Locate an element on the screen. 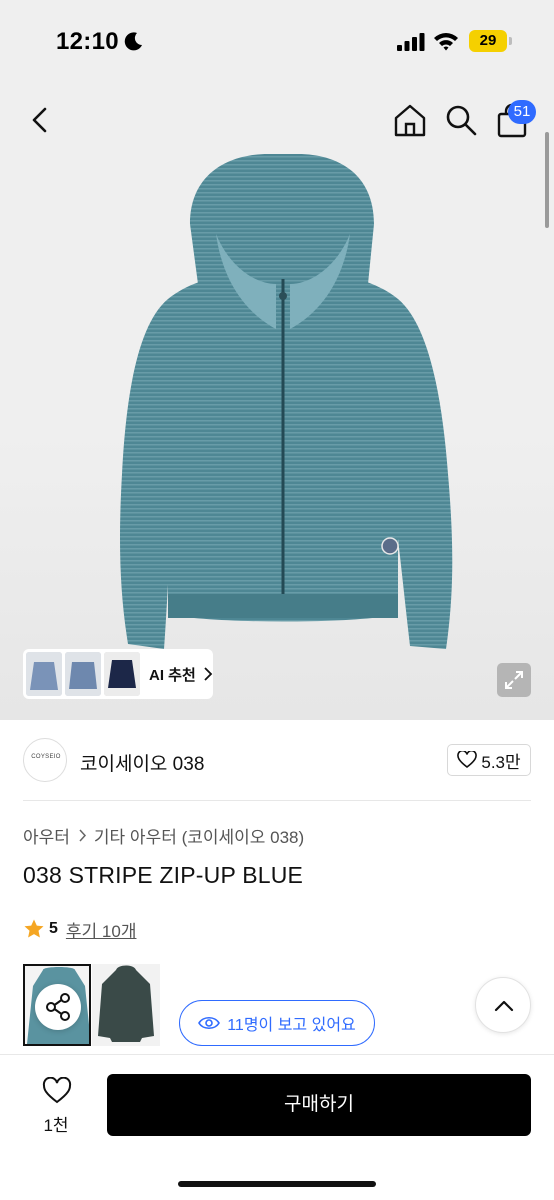  brand-like-button: 5.3만 is located at coordinates (489, 760).